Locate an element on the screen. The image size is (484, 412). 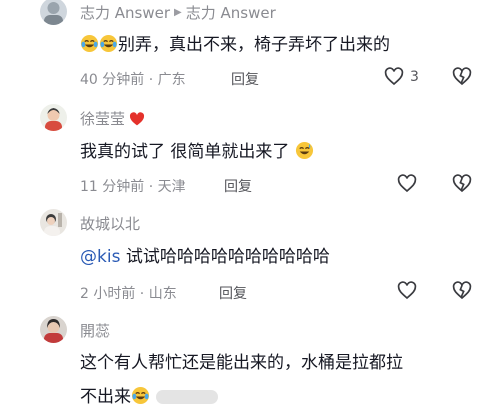
like-button: 3 is located at coordinates (401, 76).